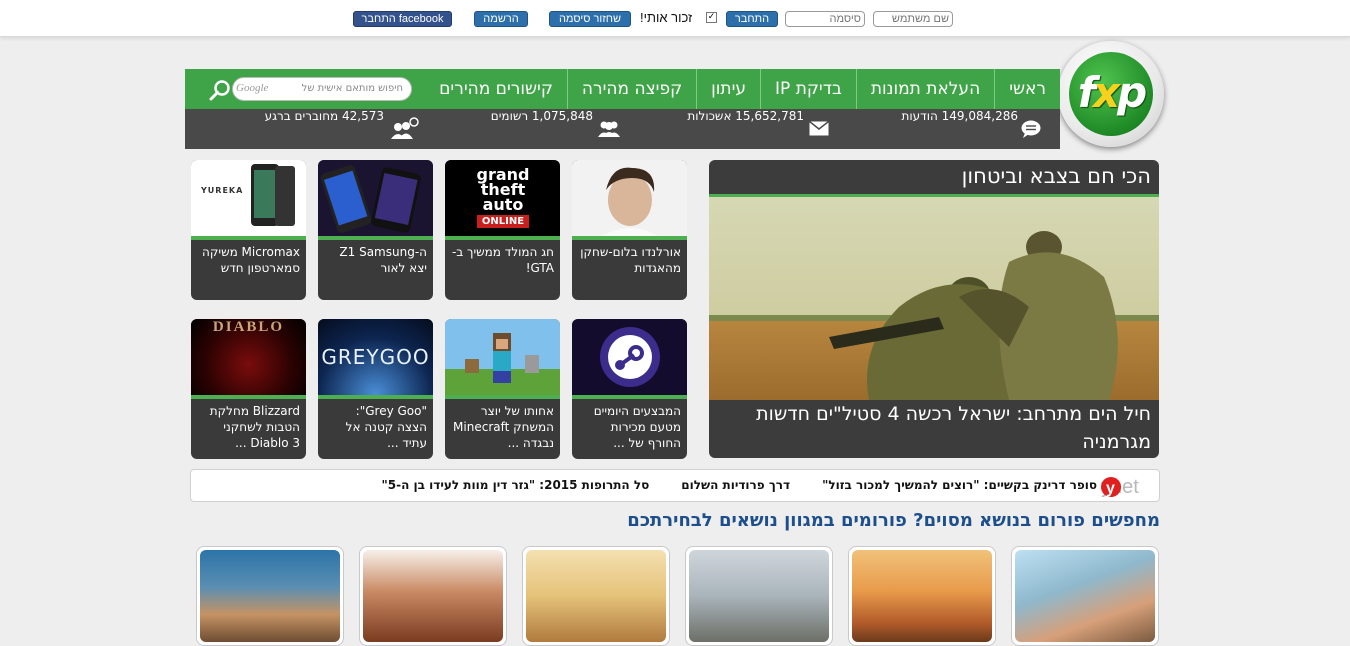  Describe the element at coordinates (252, 88) in the screenshot. I see `google-brand: Google` at that location.